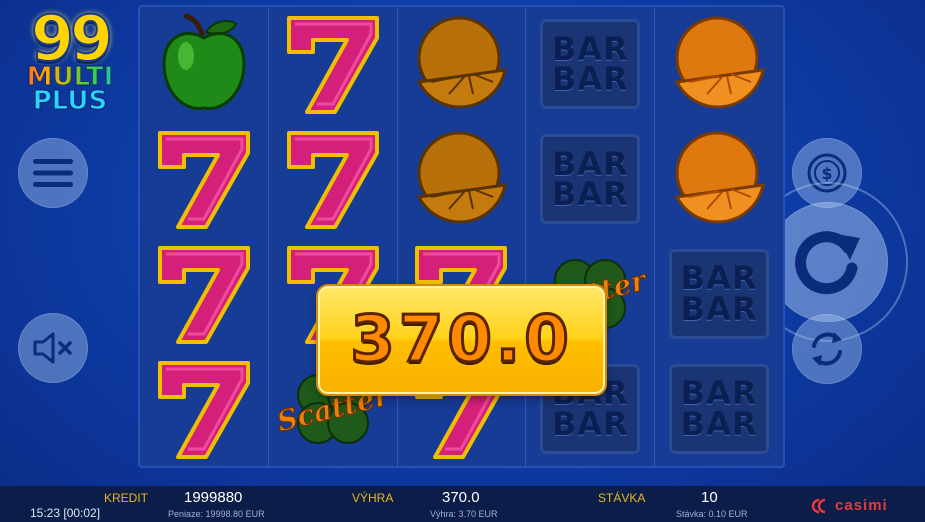 Image resolution: width=925 pixels, height=522 pixels. I want to click on hamburger-menu-icon, so click(53, 173).